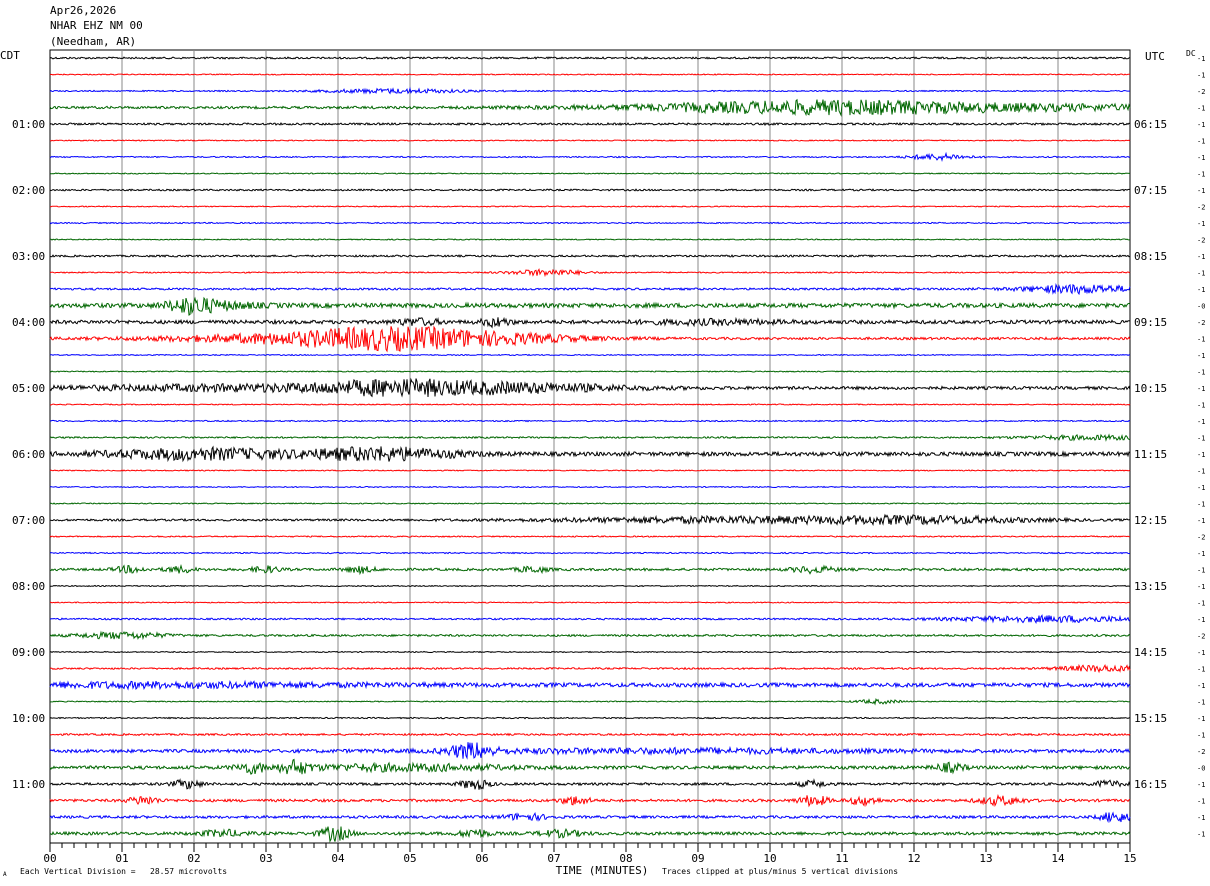 This screenshot has height=886, width=1210. What do you see at coordinates (841, 858) in the screenshot?
I see `x-tick-label: 11` at bounding box center [841, 858].